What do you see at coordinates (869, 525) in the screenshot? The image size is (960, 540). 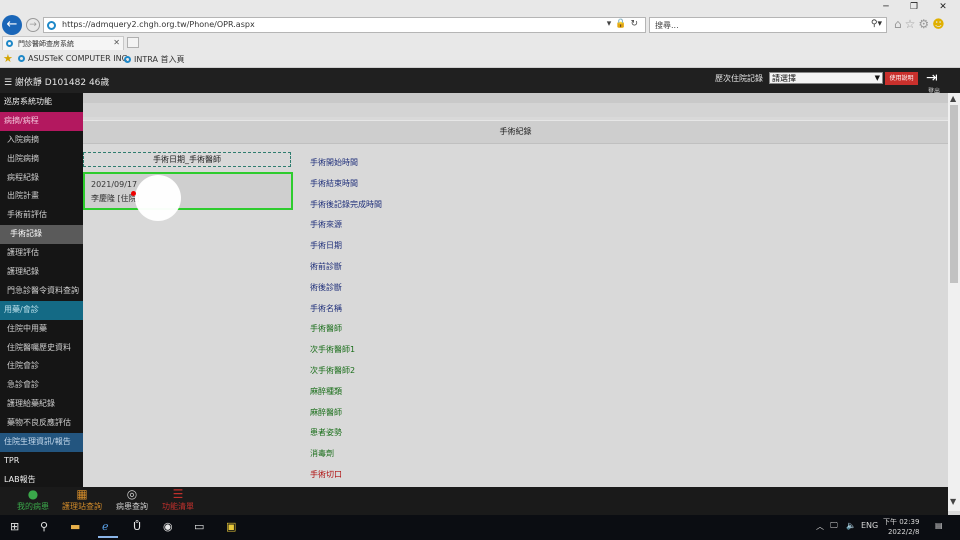 I see `language-indicator: ENG` at bounding box center [869, 525].